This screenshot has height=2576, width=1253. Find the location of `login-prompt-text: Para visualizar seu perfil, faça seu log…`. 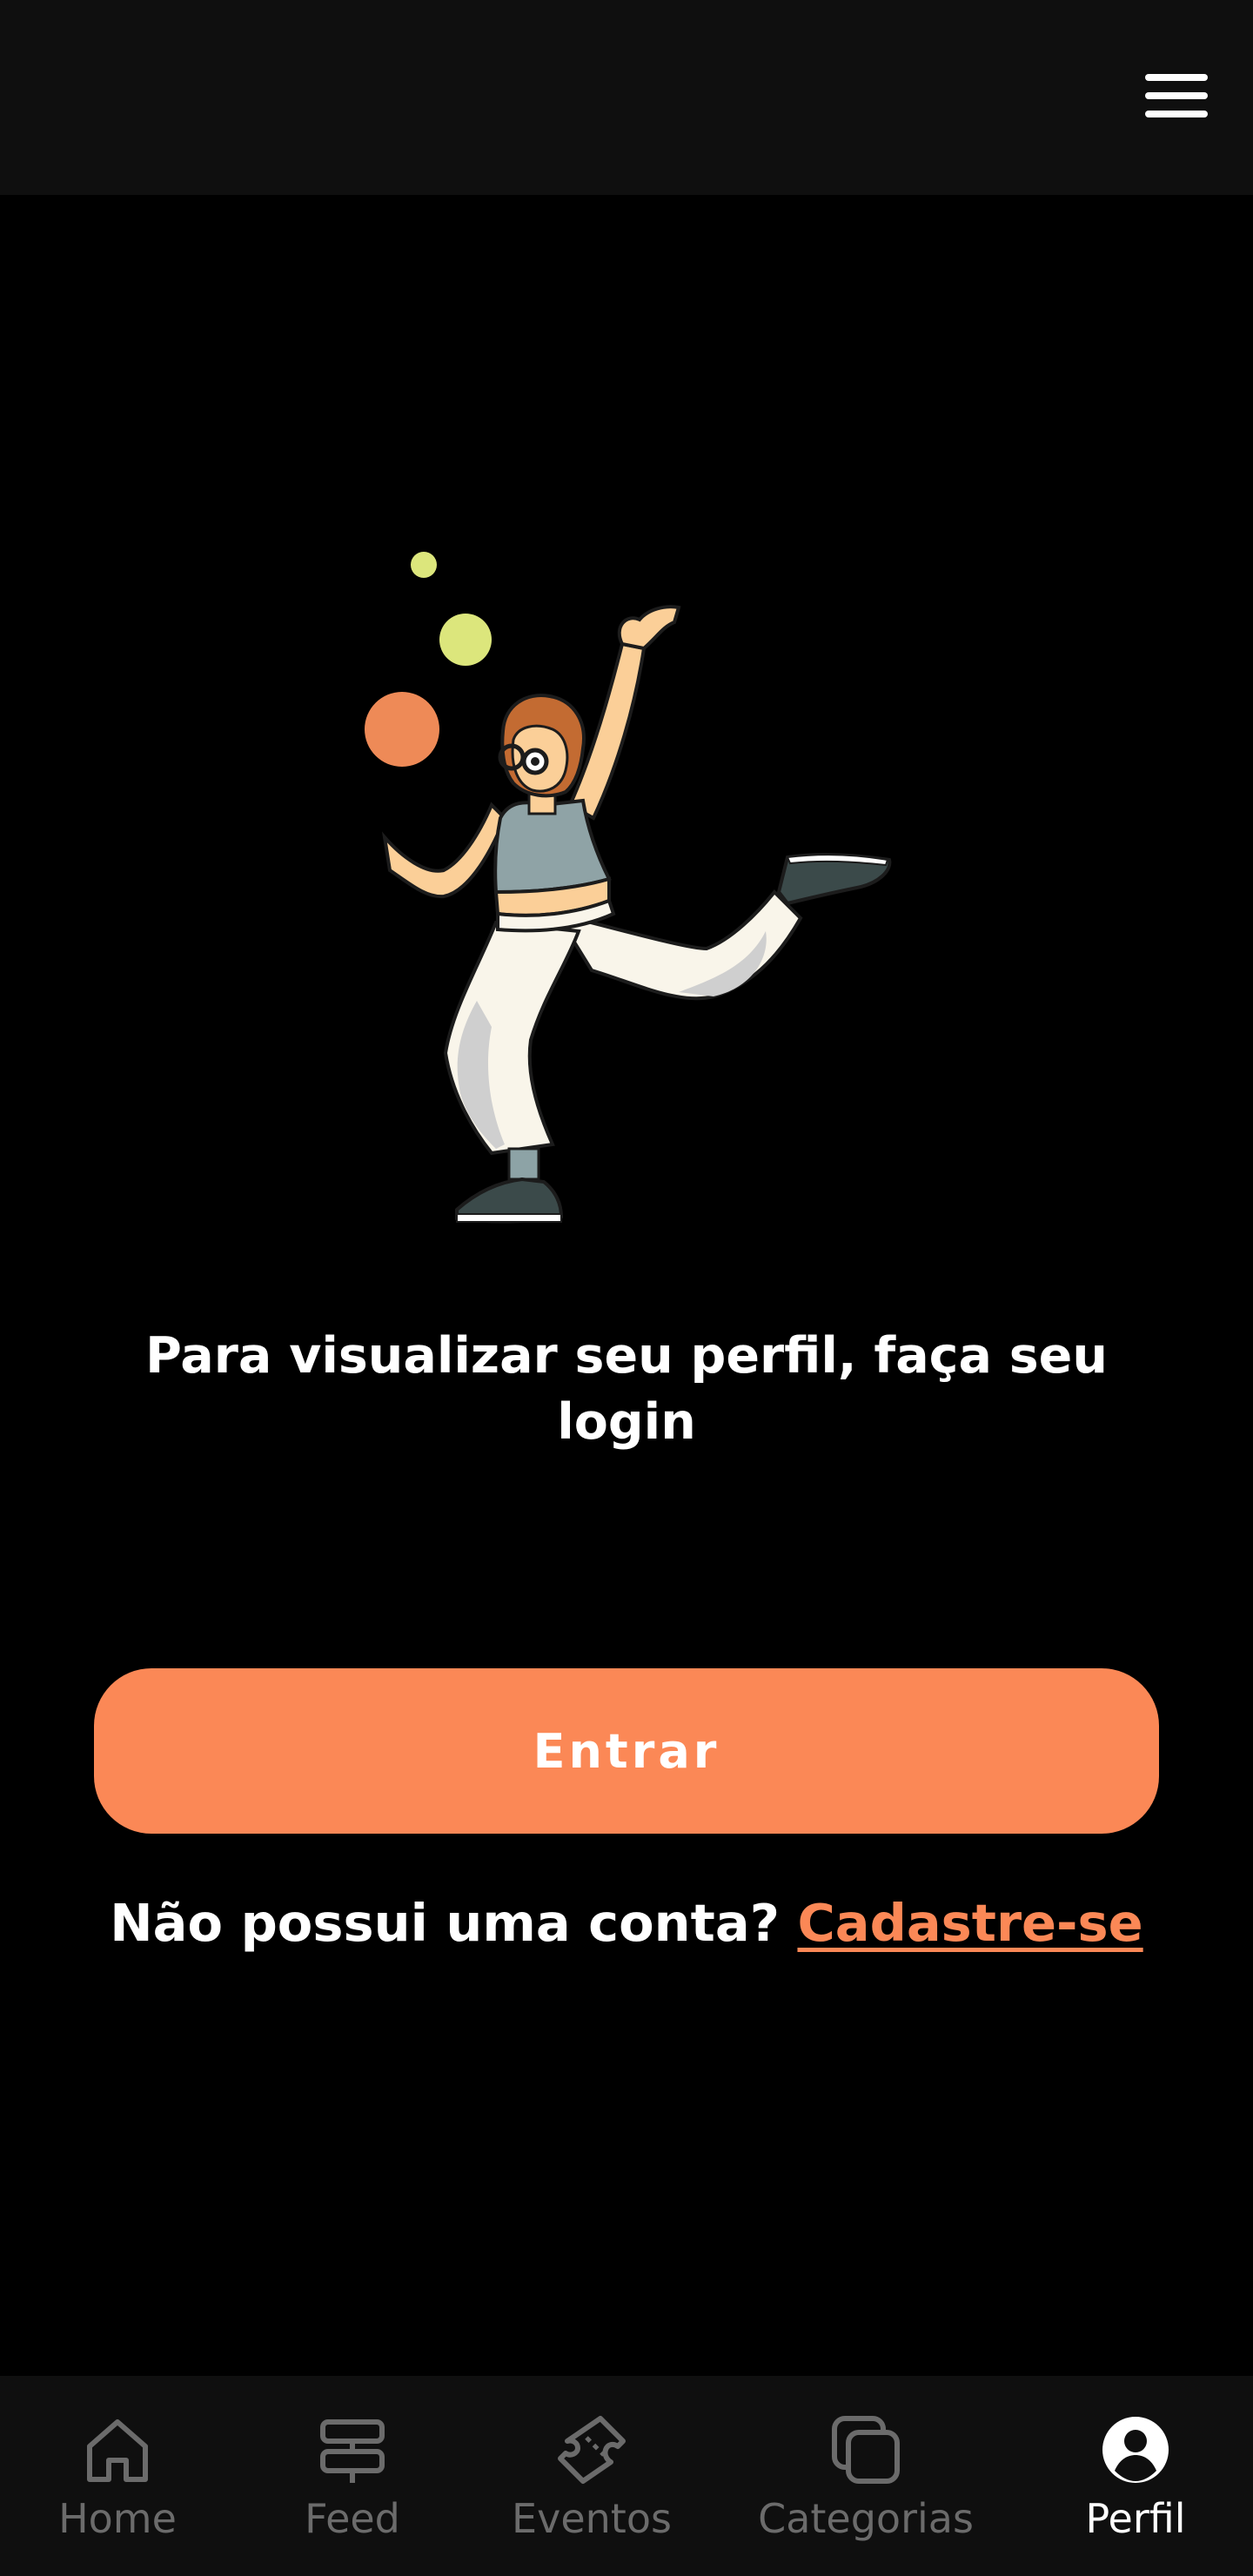

login-prompt-text: Para visualizar seu perfil, faça seu log… is located at coordinates (626, 1389).